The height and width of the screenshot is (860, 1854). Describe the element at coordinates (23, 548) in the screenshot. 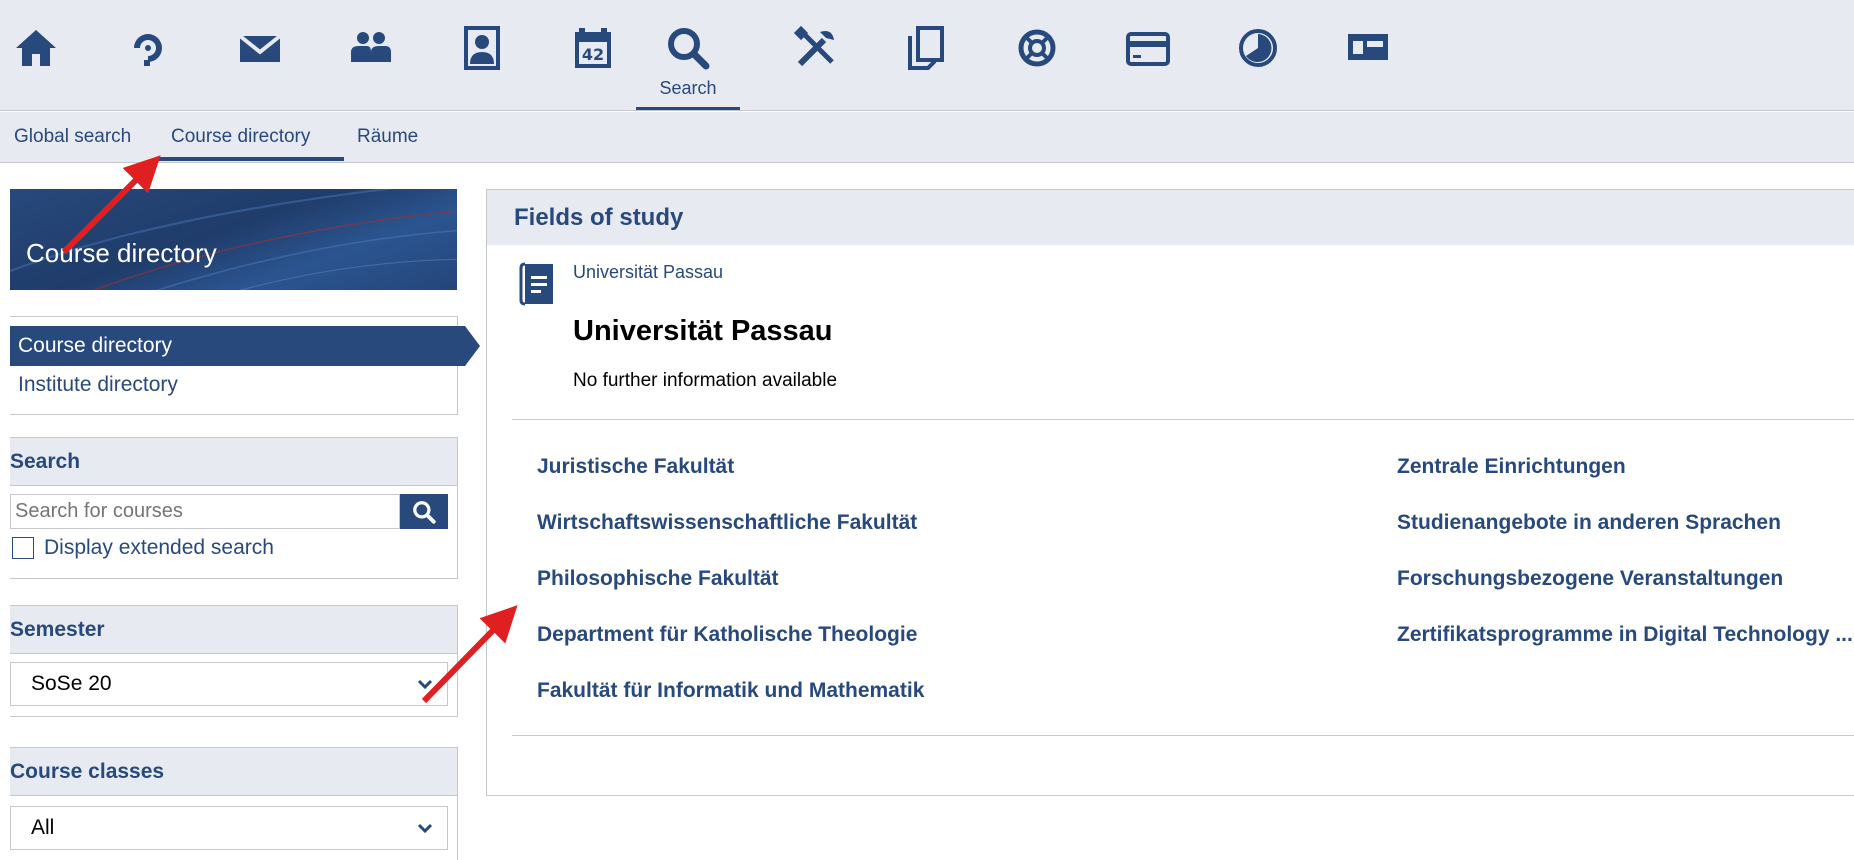

I see `extended-search-checkbox` at that location.